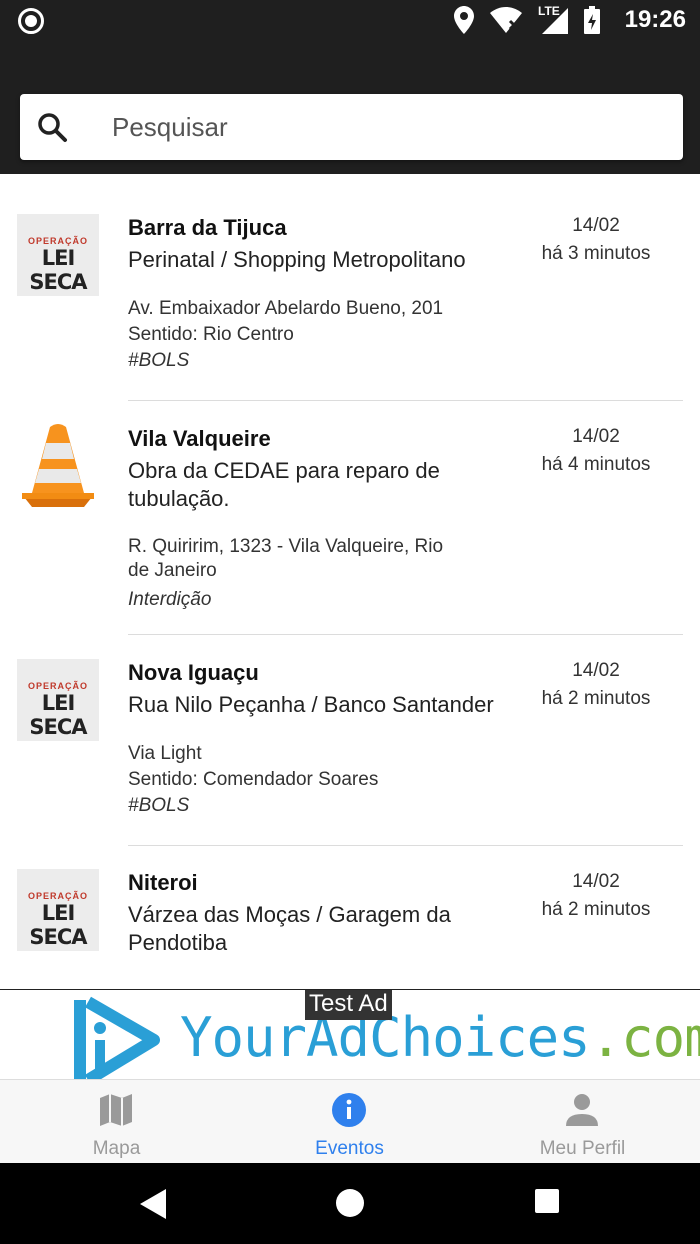  I want to click on system-navigation-bar, so click(350, 1203).